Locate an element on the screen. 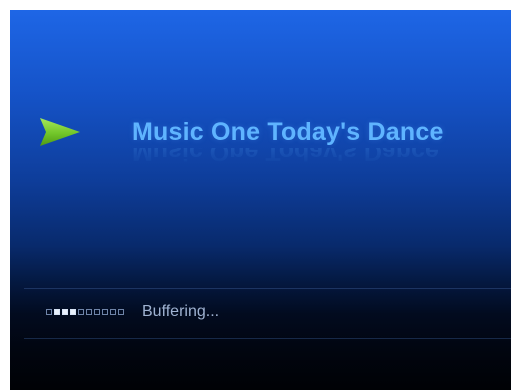 Image resolution: width=512 pixels, height=390 pixels. title-reflection: Music One Today's Dance is located at coordinates (239, 163).